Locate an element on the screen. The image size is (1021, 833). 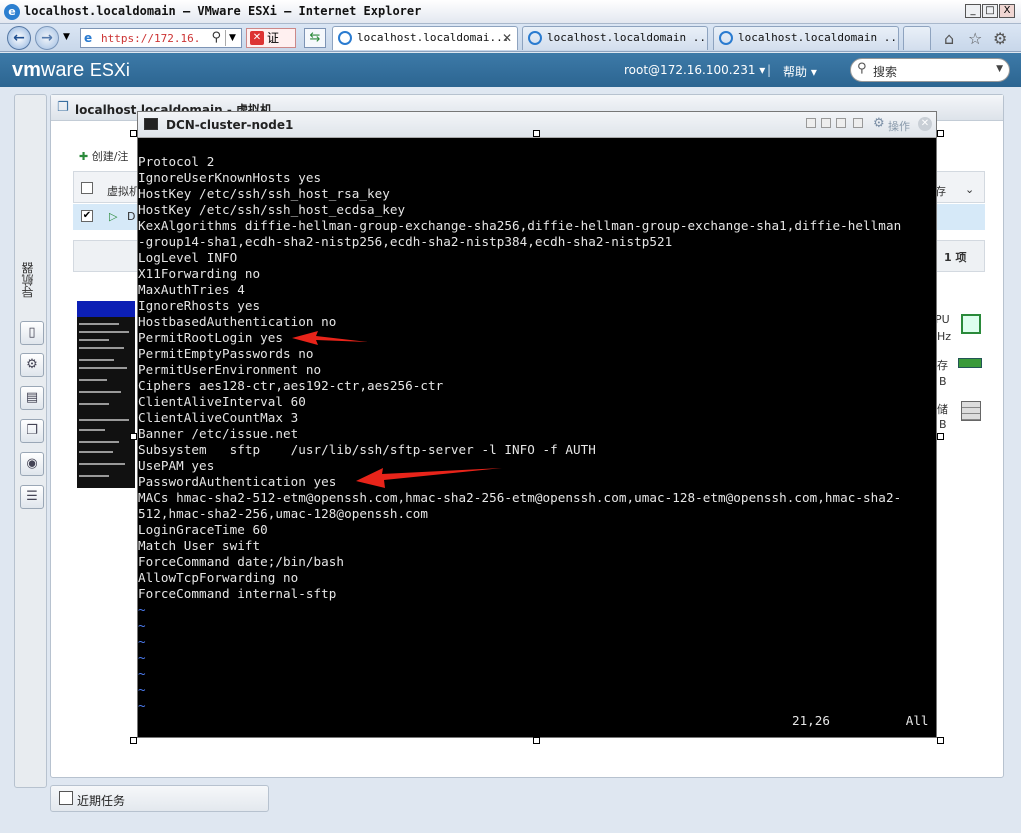
hw-disk-label: 储 is located at coordinates (942, 409).